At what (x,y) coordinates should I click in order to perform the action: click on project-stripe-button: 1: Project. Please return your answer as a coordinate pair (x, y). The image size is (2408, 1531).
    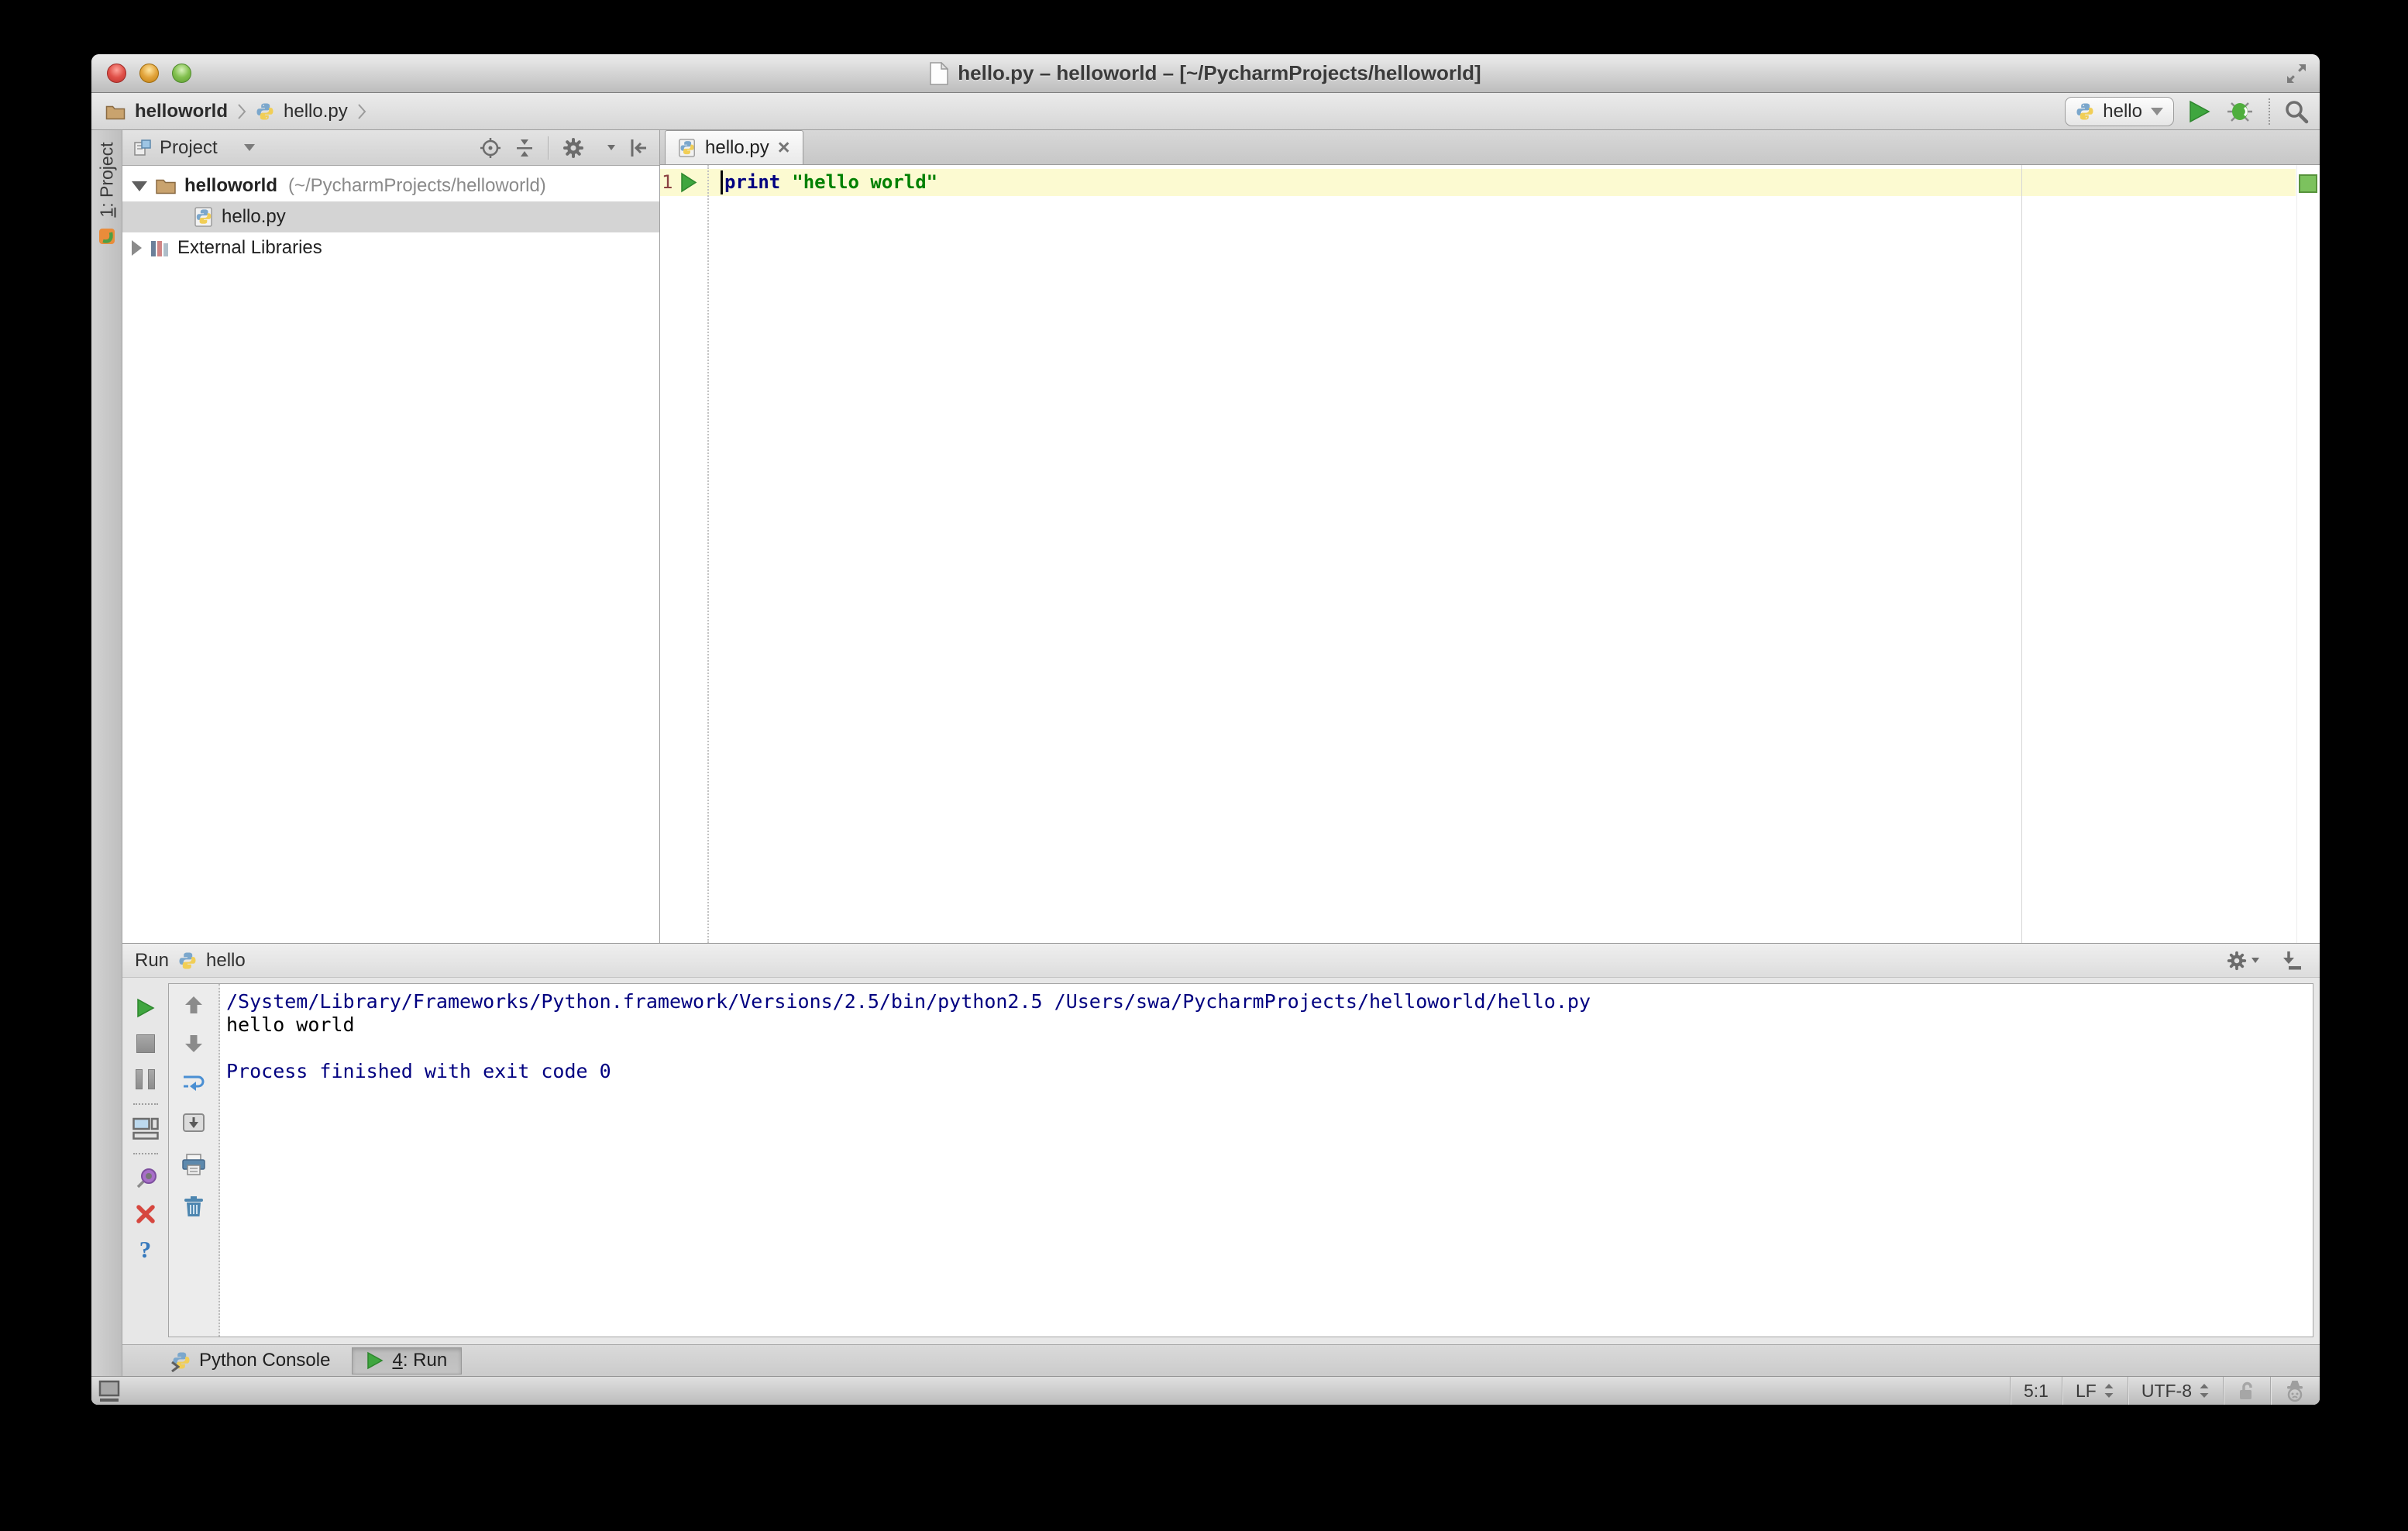
    Looking at the image, I should click on (106, 179).